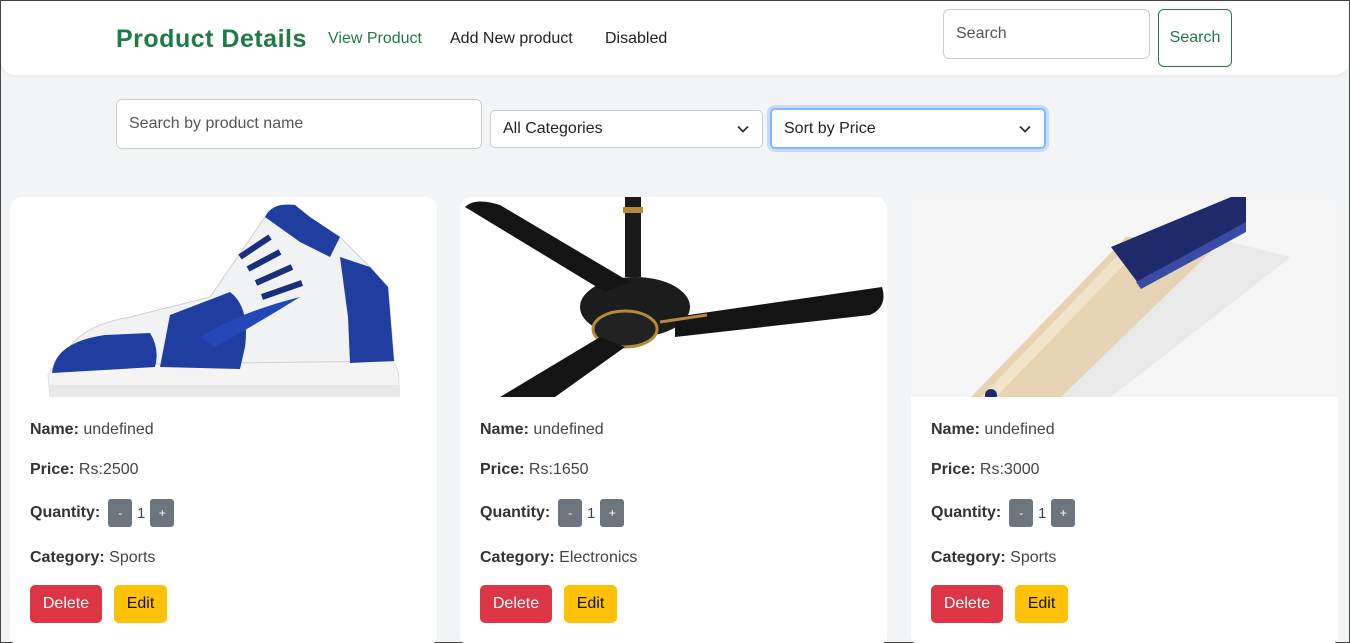  I want to click on product-price: Rs:2500, so click(108, 469).